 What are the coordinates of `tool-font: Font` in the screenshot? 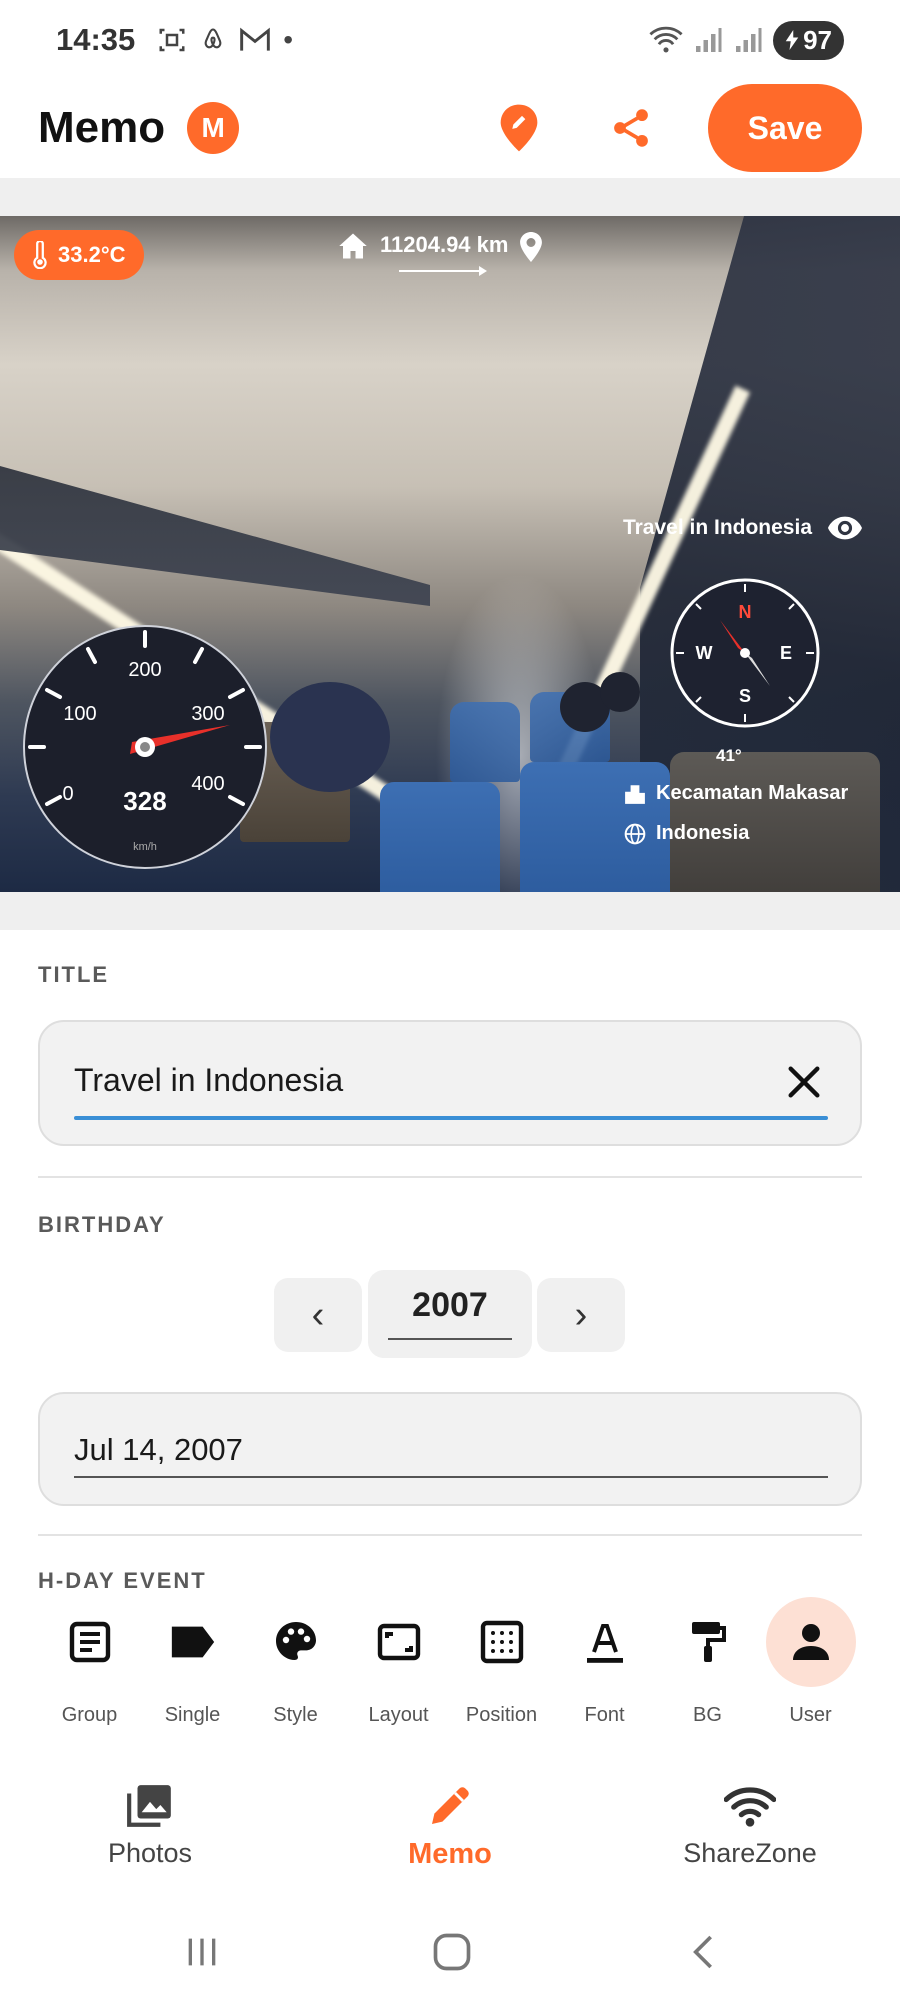 It's located at (604, 1672).